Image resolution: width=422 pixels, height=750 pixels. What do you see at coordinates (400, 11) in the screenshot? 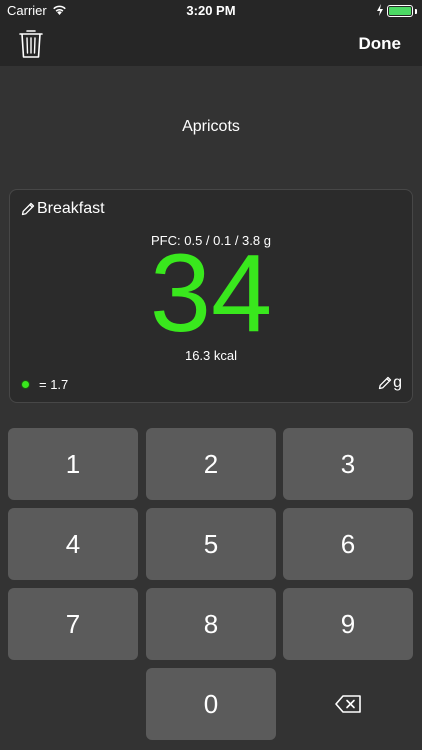
I see `battery-icon` at bounding box center [400, 11].